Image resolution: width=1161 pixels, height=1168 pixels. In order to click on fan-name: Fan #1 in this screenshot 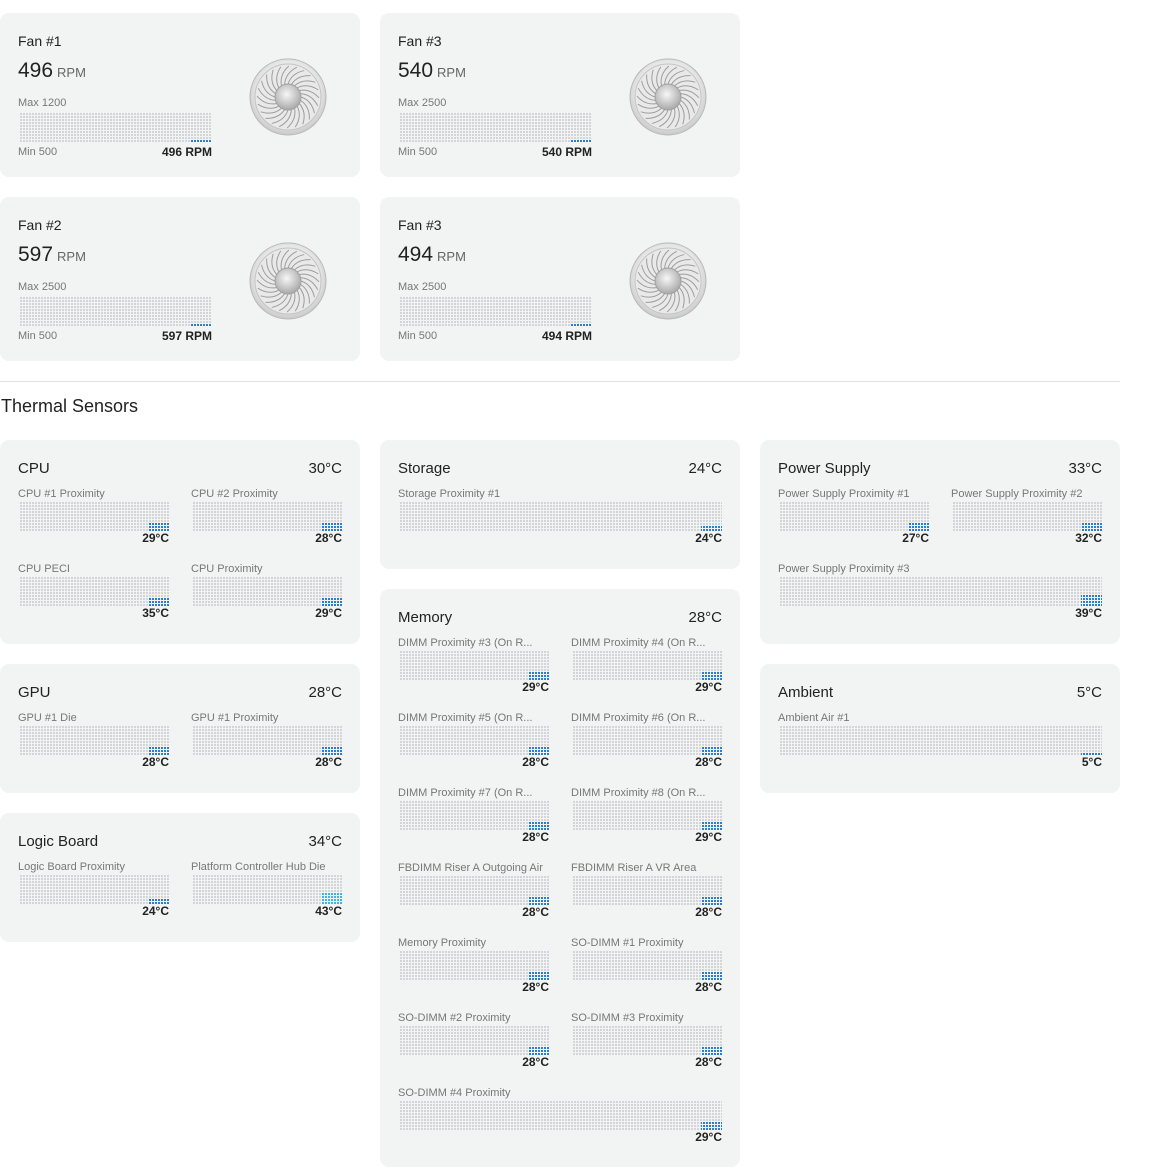, I will do `click(40, 41)`.